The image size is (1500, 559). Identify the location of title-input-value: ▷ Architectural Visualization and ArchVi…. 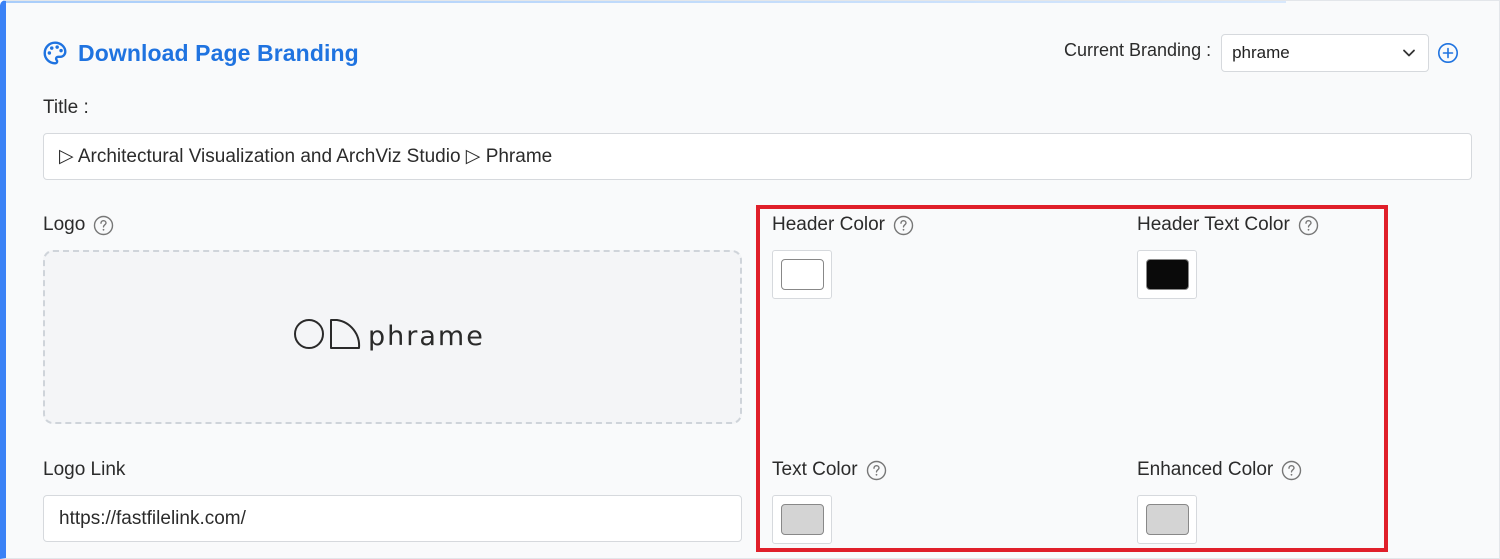
(306, 156).